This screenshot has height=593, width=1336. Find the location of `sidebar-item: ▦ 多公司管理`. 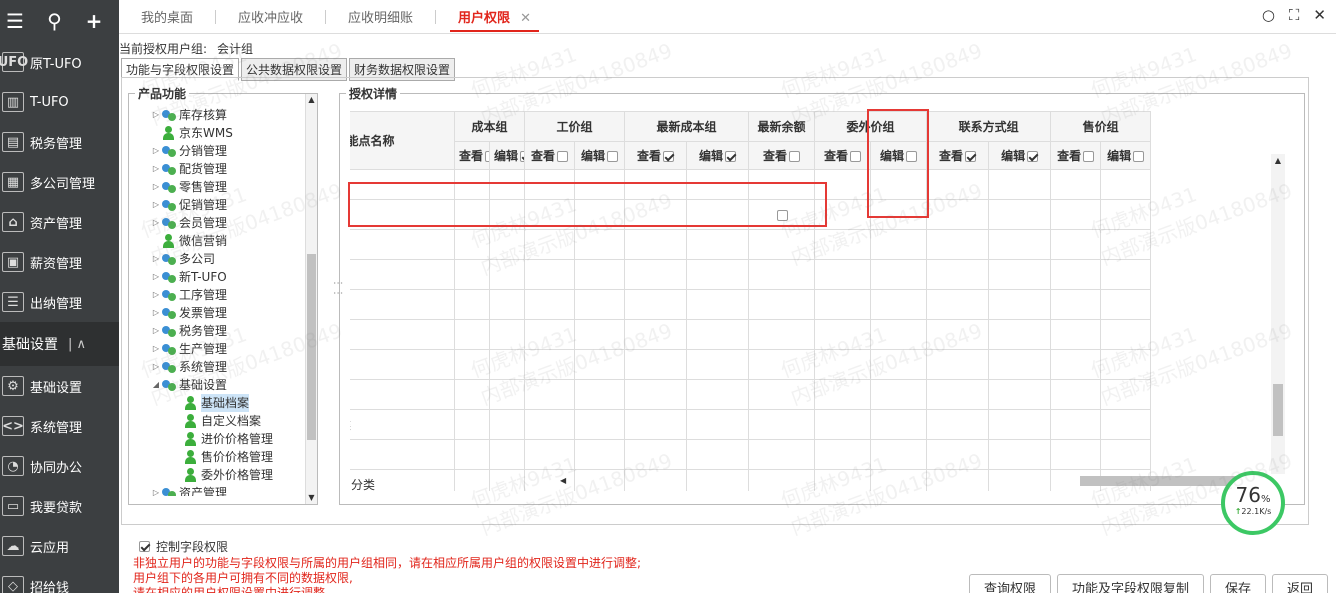

sidebar-item: ▦ 多公司管理 is located at coordinates (59, 182).